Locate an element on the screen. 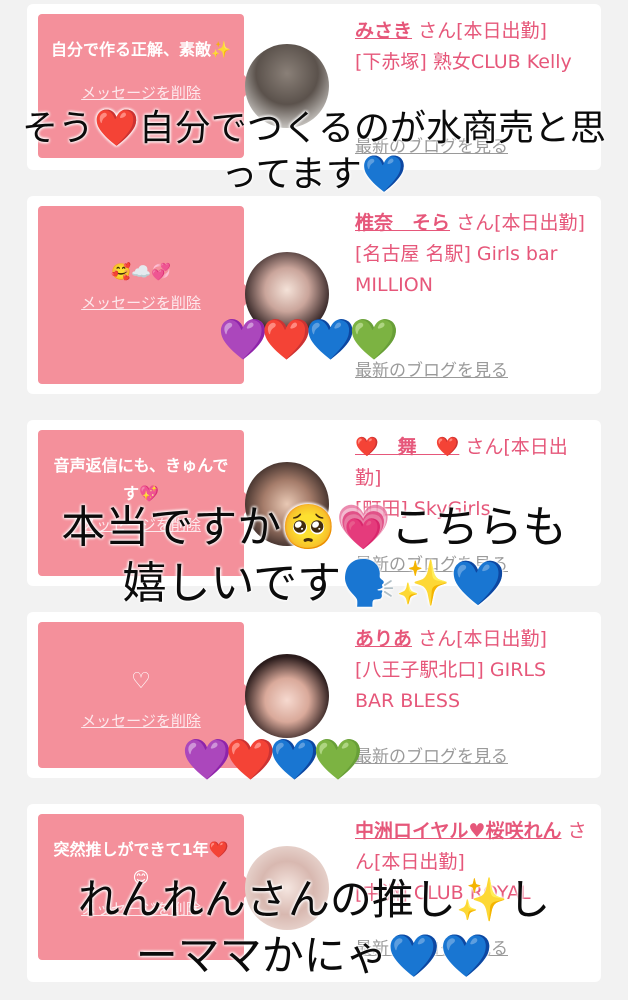 Image resolution: width=628 pixels, height=1000 pixels. overlay-caption-line: 嬉しいです🗣️✨💙 is located at coordinates (314, 583).